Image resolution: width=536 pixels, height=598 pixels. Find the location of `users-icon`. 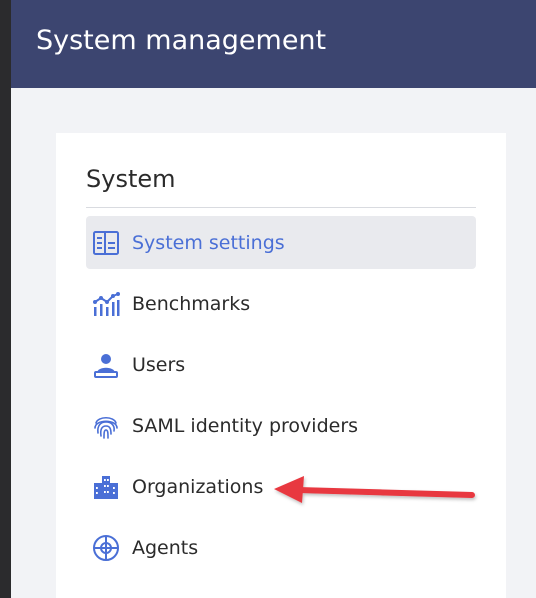

users-icon is located at coordinates (106, 365).